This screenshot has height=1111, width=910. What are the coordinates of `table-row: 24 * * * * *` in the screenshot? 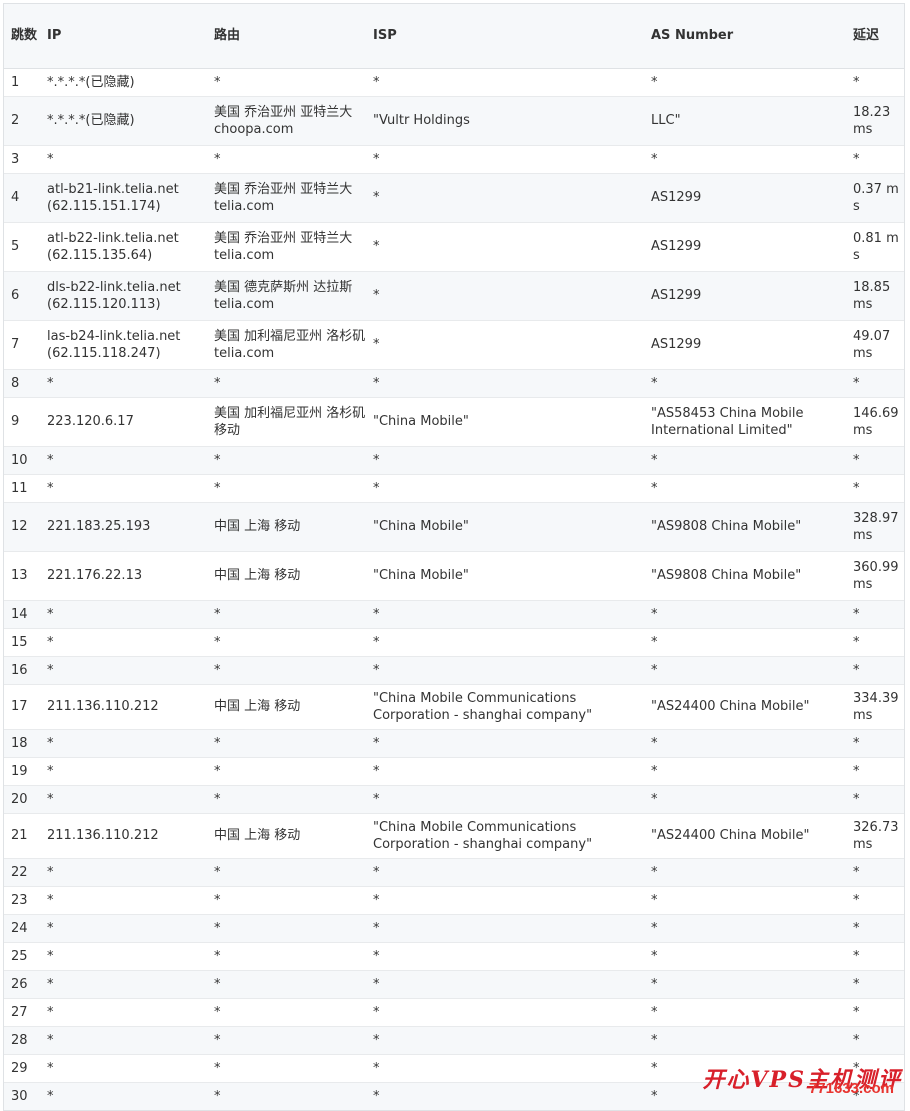 It's located at (454, 928).